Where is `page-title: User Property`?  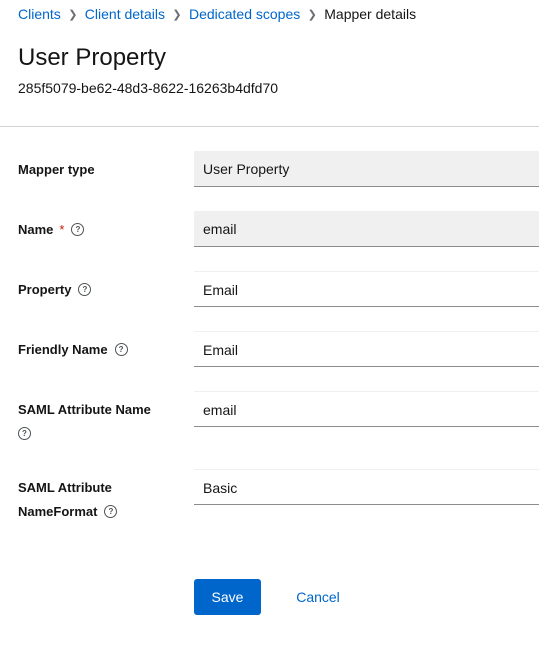
page-title: User Property is located at coordinates (92, 57).